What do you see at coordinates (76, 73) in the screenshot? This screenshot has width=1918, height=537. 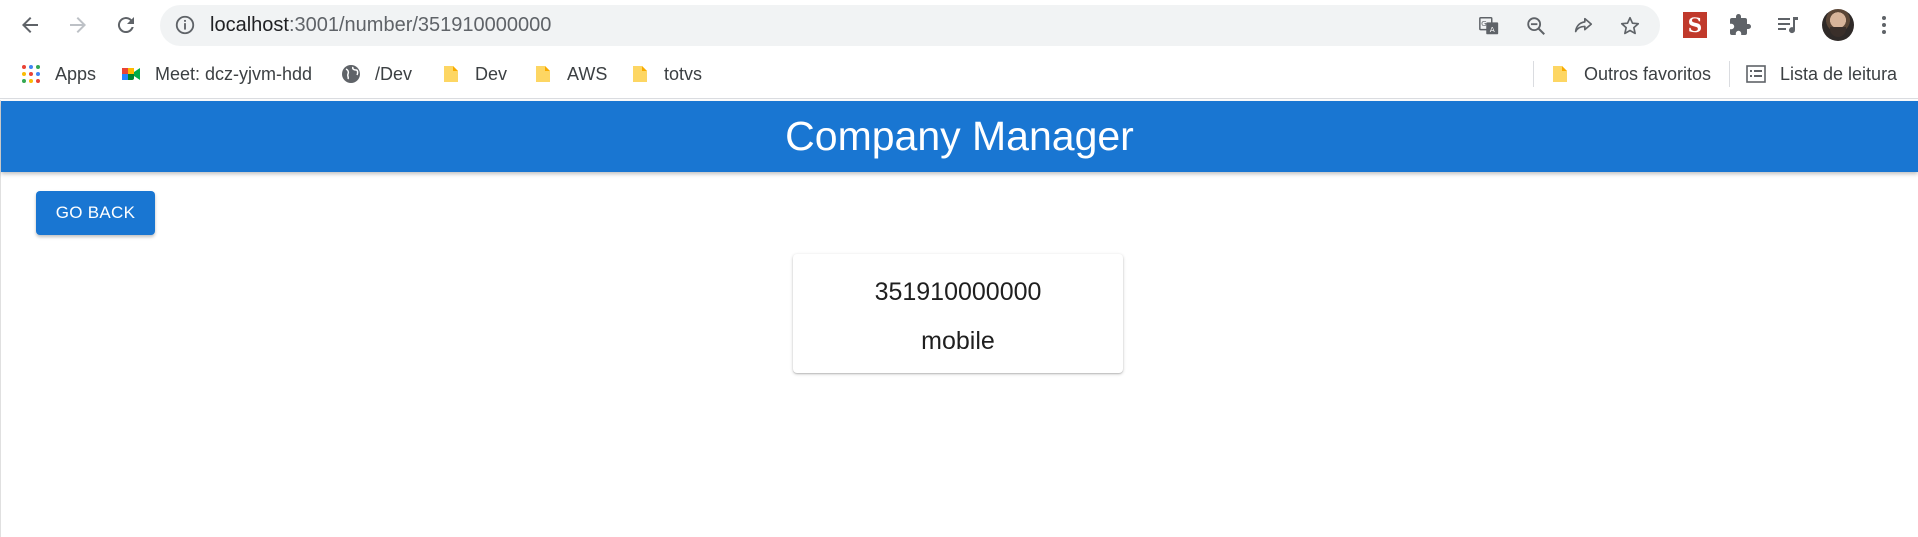 I see `bookmark-apps-label: Apps` at bounding box center [76, 73].